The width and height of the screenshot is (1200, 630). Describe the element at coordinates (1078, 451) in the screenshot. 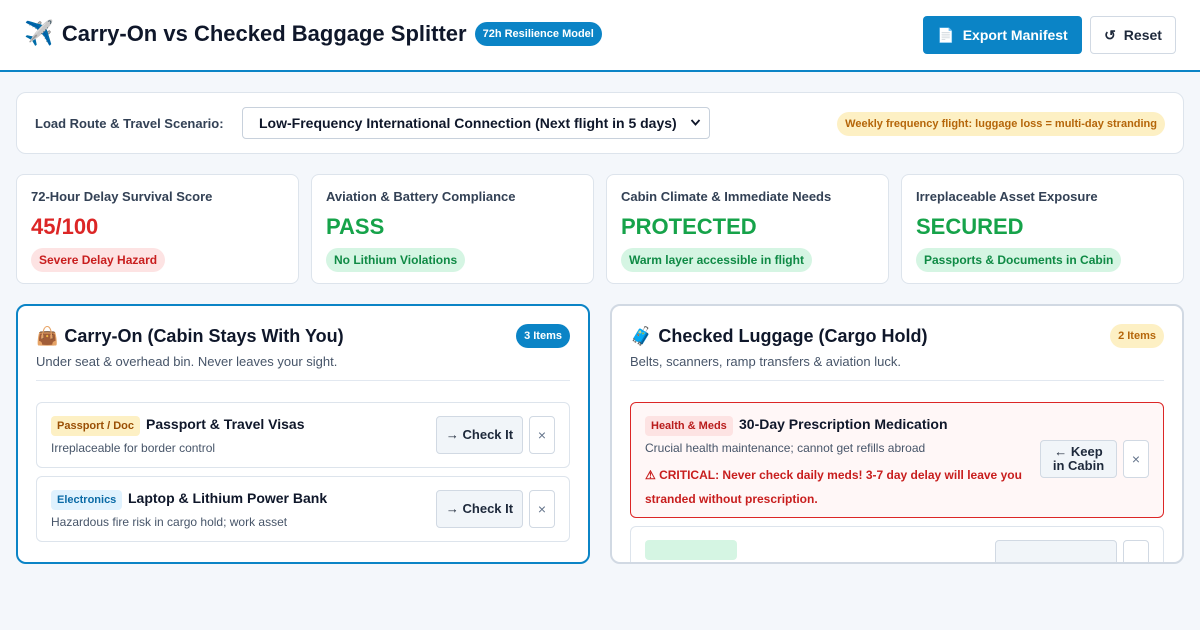

I see `keep-label-line1: ← Keep` at that location.